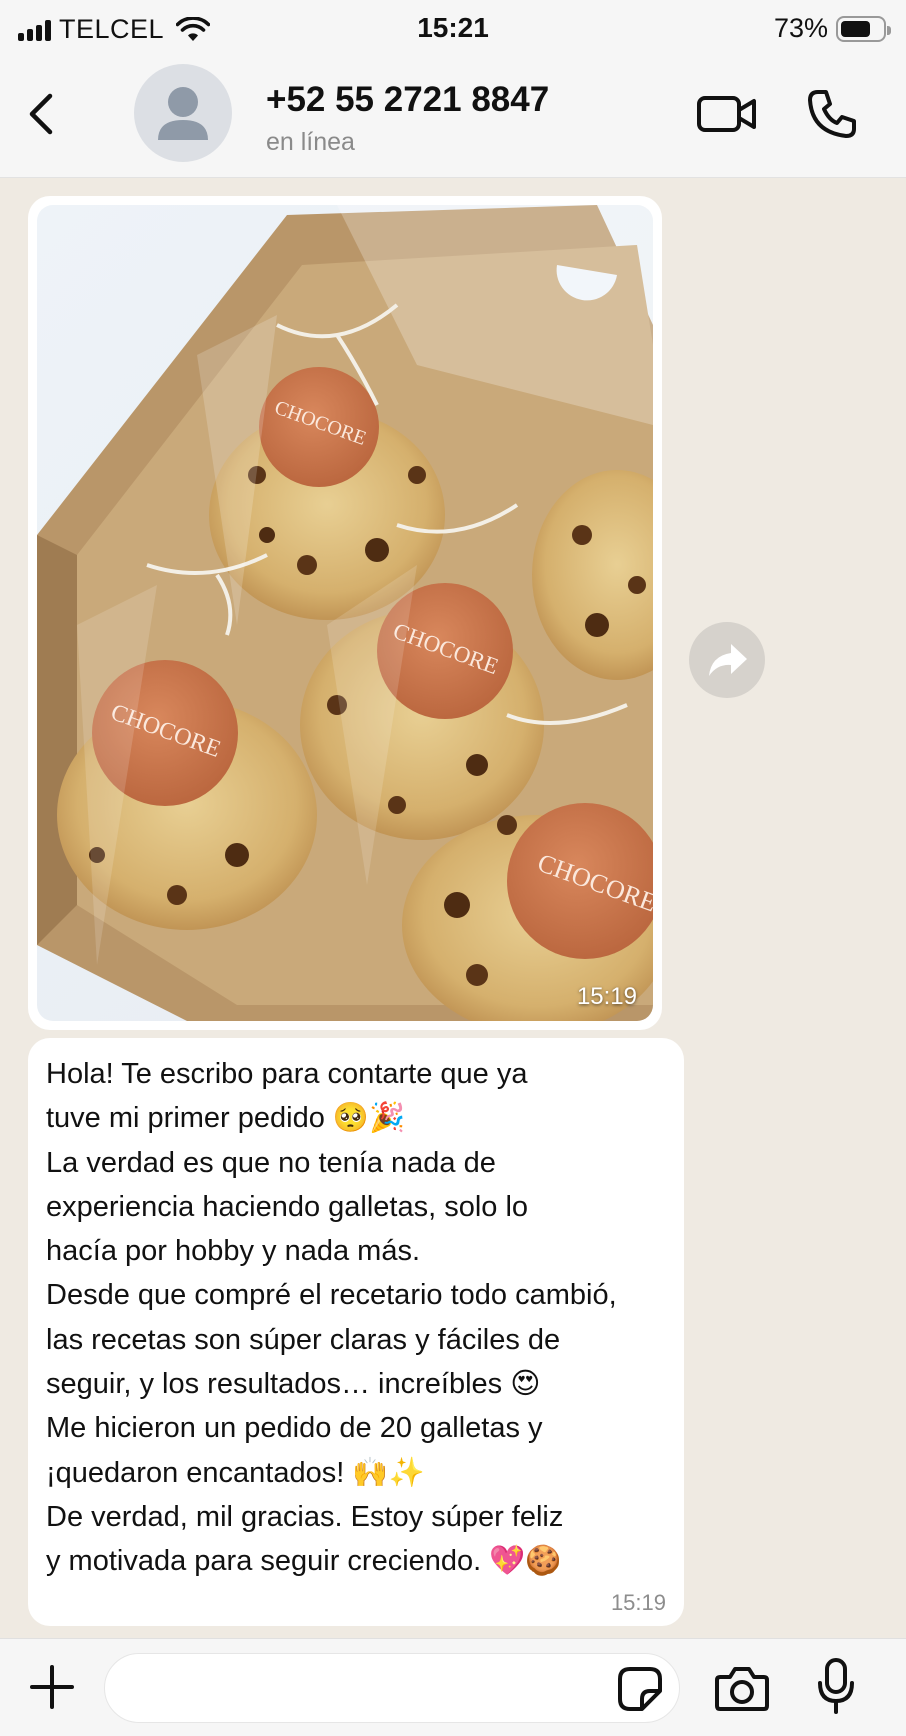 Image resolution: width=906 pixels, height=1736 pixels. I want to click on camera-button, so click(742, 1688).